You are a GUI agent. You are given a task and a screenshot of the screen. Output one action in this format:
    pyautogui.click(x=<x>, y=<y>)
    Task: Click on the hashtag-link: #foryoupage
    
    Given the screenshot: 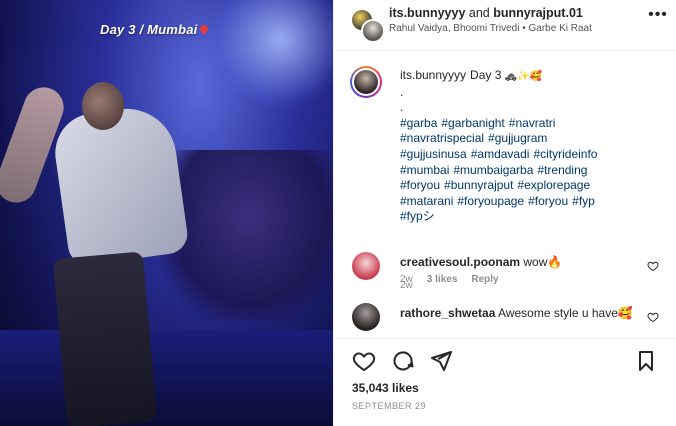 What is the action you would take?
    pyautogui.click(x=490, y=201)
    